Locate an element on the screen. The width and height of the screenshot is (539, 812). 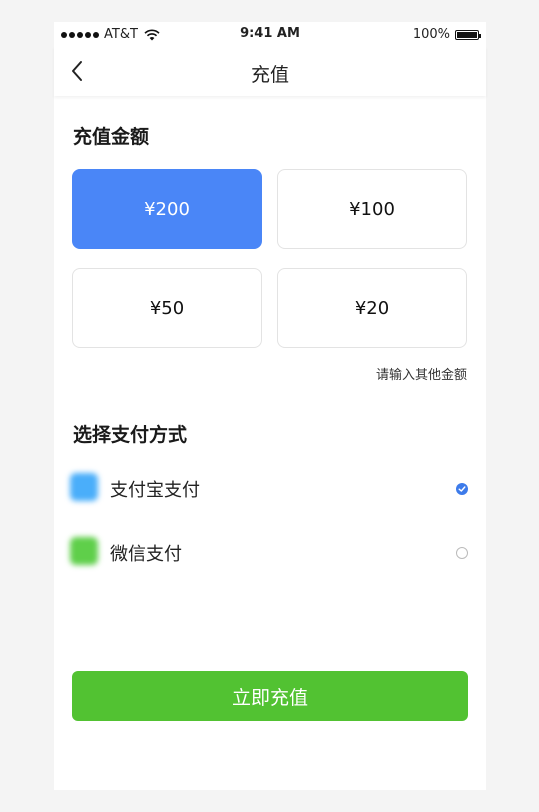
battery-percent: 100% is located at coordinates (431, 34).